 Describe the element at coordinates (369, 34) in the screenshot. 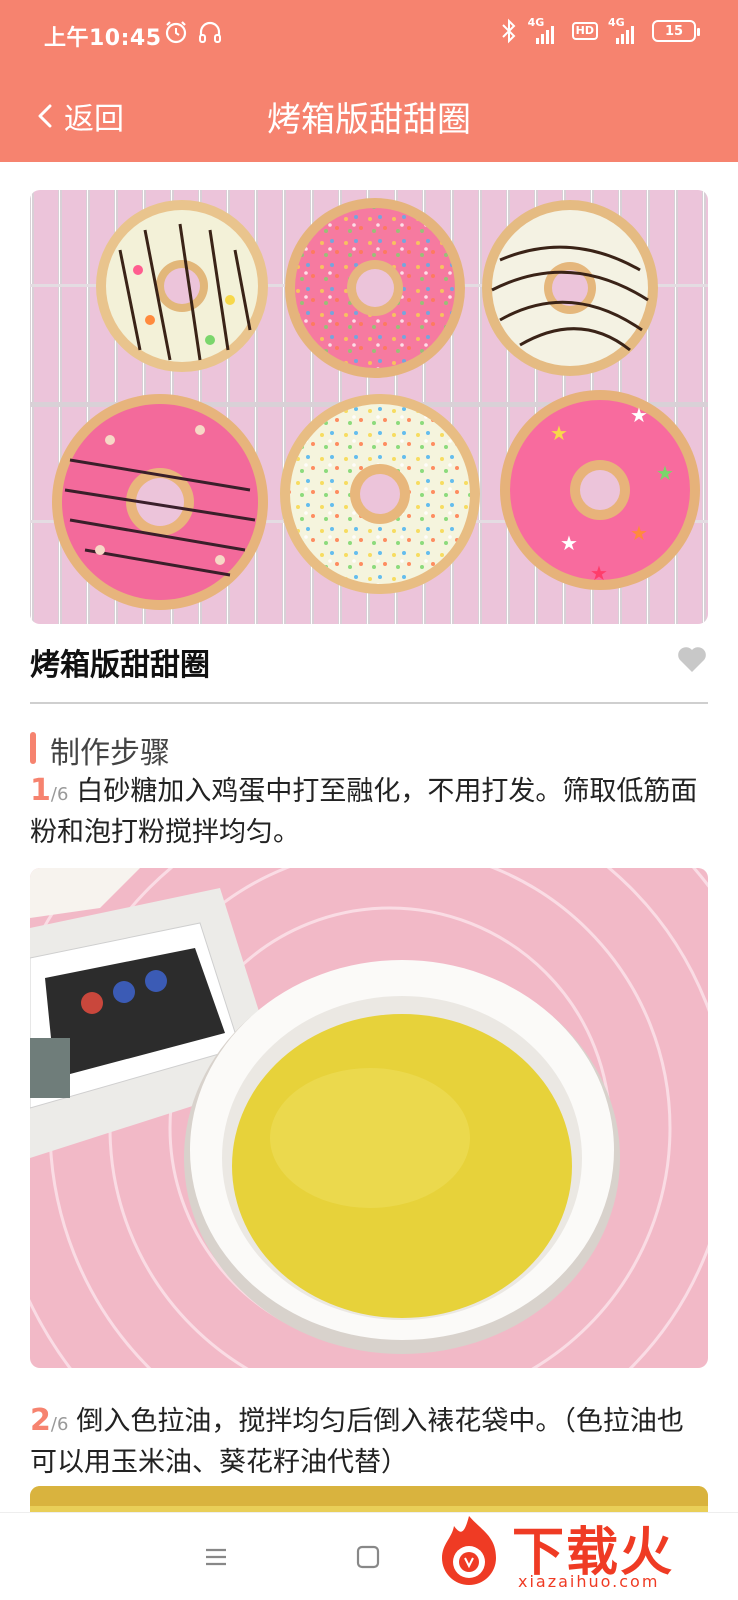

I see `status-bar: 上午10:45 4G HD 4G 15` at that location.